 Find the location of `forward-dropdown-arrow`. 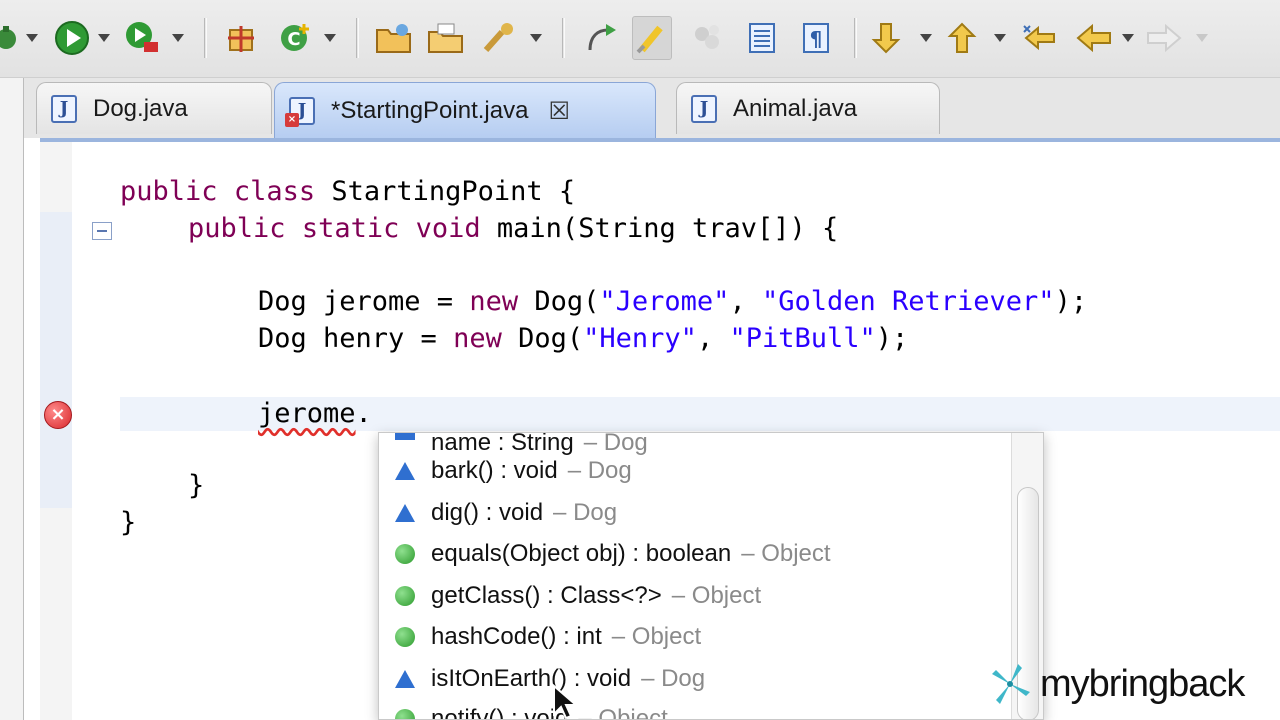

forward-dropdown-arrow is located at coordinates (1202, 38).